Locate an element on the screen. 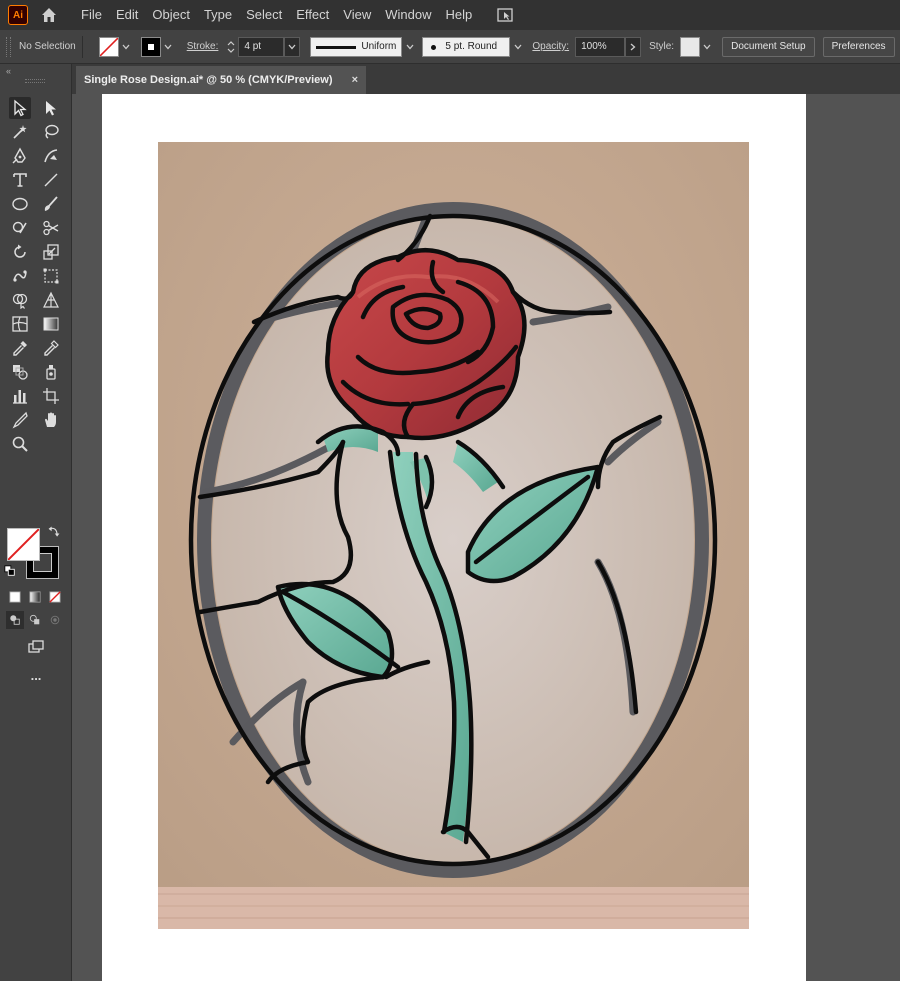 This screenshot has height=981, width=900. rotate-tool-icon is located at coordinates (20, 252).